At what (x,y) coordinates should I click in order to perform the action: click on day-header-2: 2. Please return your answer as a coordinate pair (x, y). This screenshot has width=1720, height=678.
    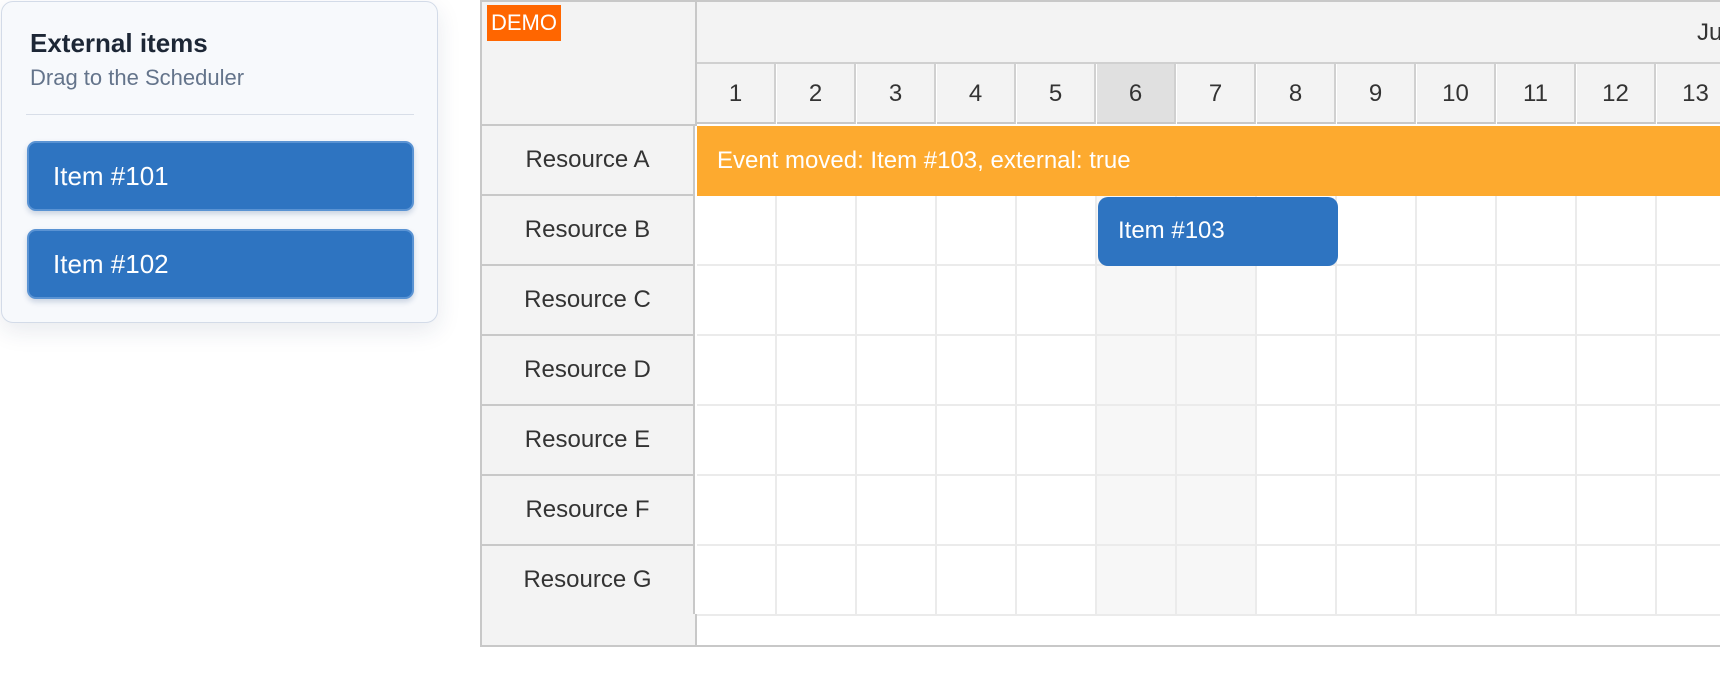
    Looking at the image, I should click on (816, 94).